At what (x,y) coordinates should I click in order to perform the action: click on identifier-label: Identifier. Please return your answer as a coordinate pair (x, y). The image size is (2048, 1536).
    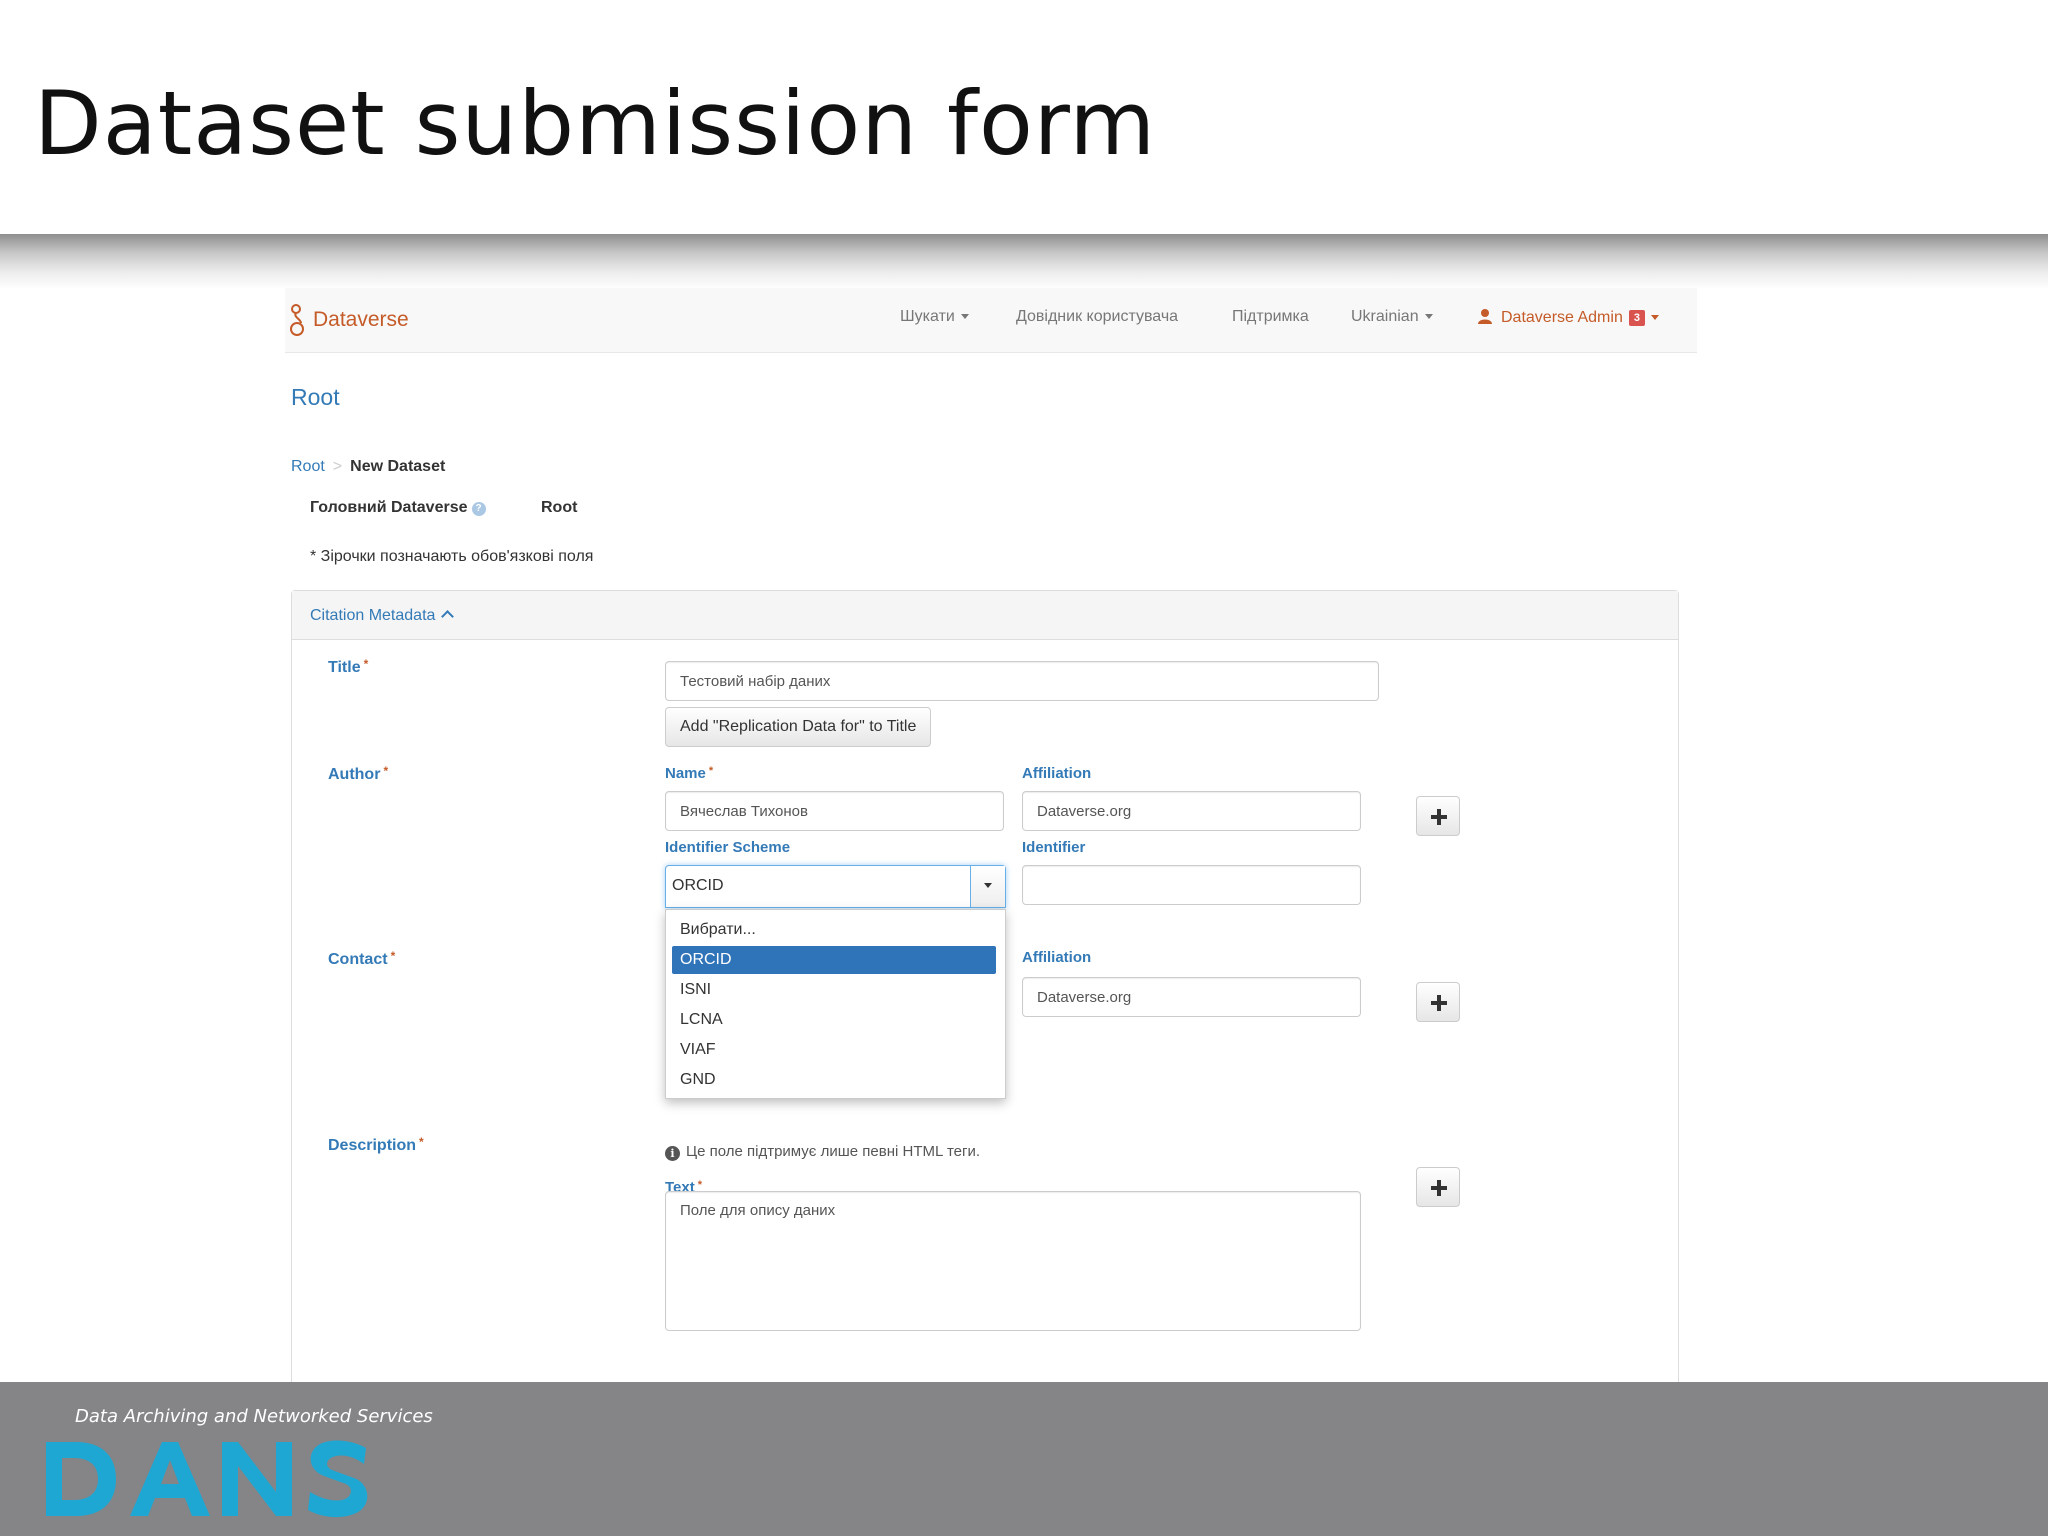
    Looking at the image, I should click on (1054, 847).